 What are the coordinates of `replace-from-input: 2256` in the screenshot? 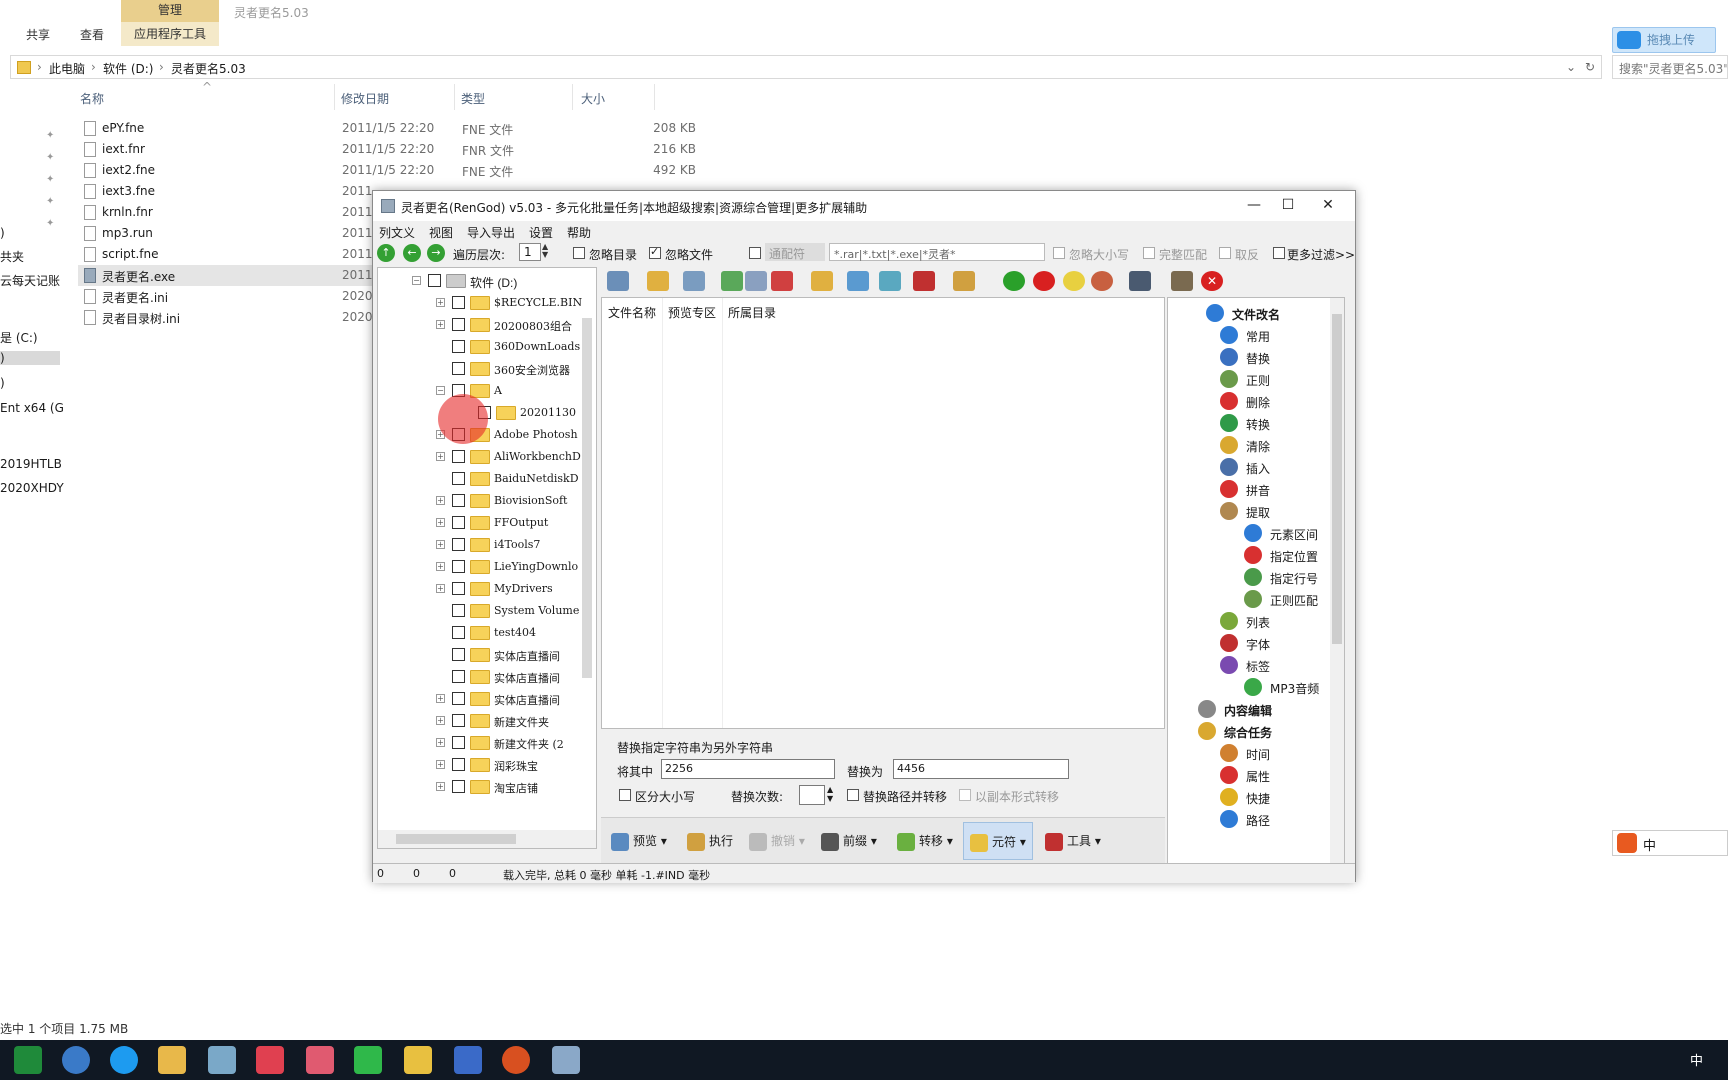 It's located at (748, 769).